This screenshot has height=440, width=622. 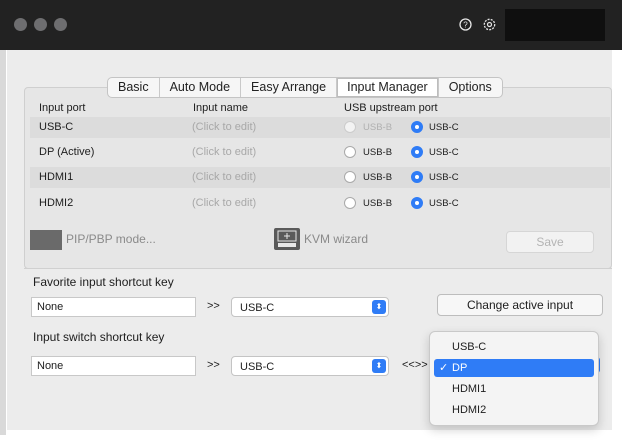 I want to click on menu-item-hdmi1: HDMI1, so click(x=514, y=389).